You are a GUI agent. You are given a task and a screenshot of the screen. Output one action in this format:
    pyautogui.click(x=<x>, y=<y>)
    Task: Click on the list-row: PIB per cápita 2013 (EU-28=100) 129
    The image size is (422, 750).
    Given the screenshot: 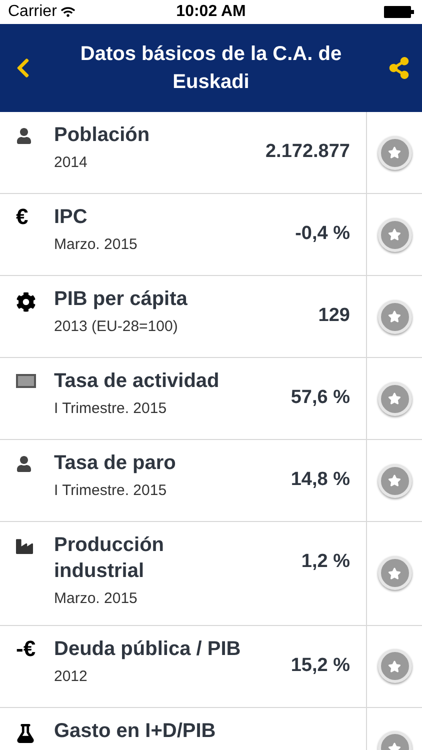 What is the action you would take?
    pyautogui.click(x=211, y=317)
    